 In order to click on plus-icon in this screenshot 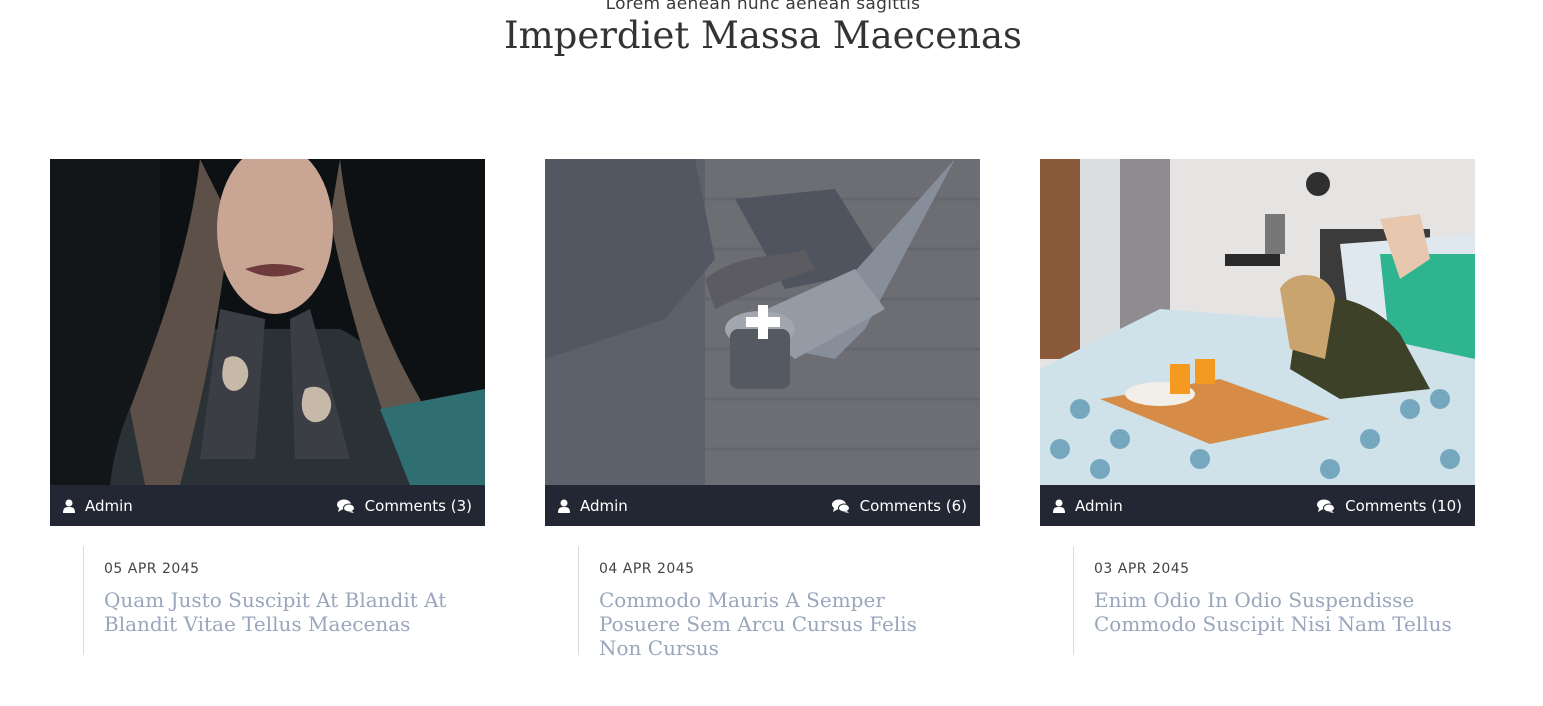, I will do `click(762, 322)`.